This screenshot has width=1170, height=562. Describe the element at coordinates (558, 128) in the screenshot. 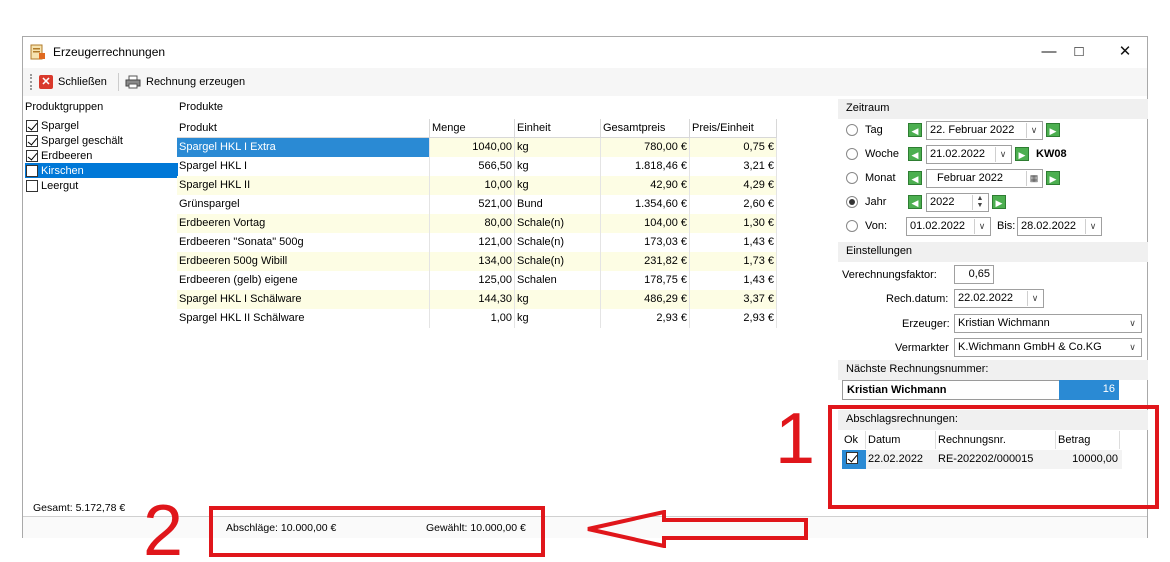

I see `column-header-einheit: Einheit` at that location.